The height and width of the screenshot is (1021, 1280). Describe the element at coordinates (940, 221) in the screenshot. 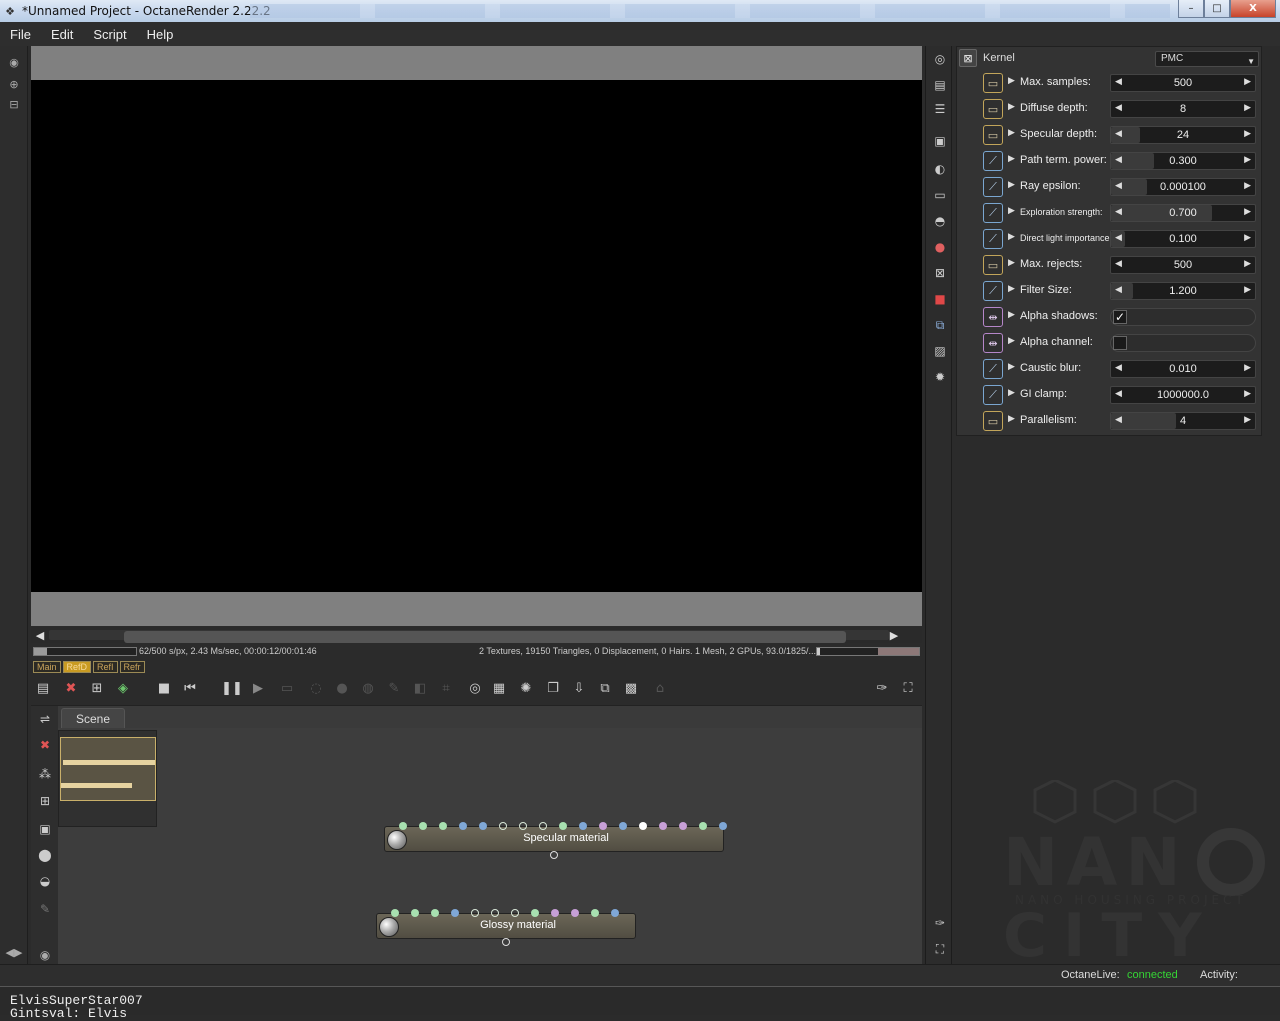

I see `environment-icon: ◓` at that location.